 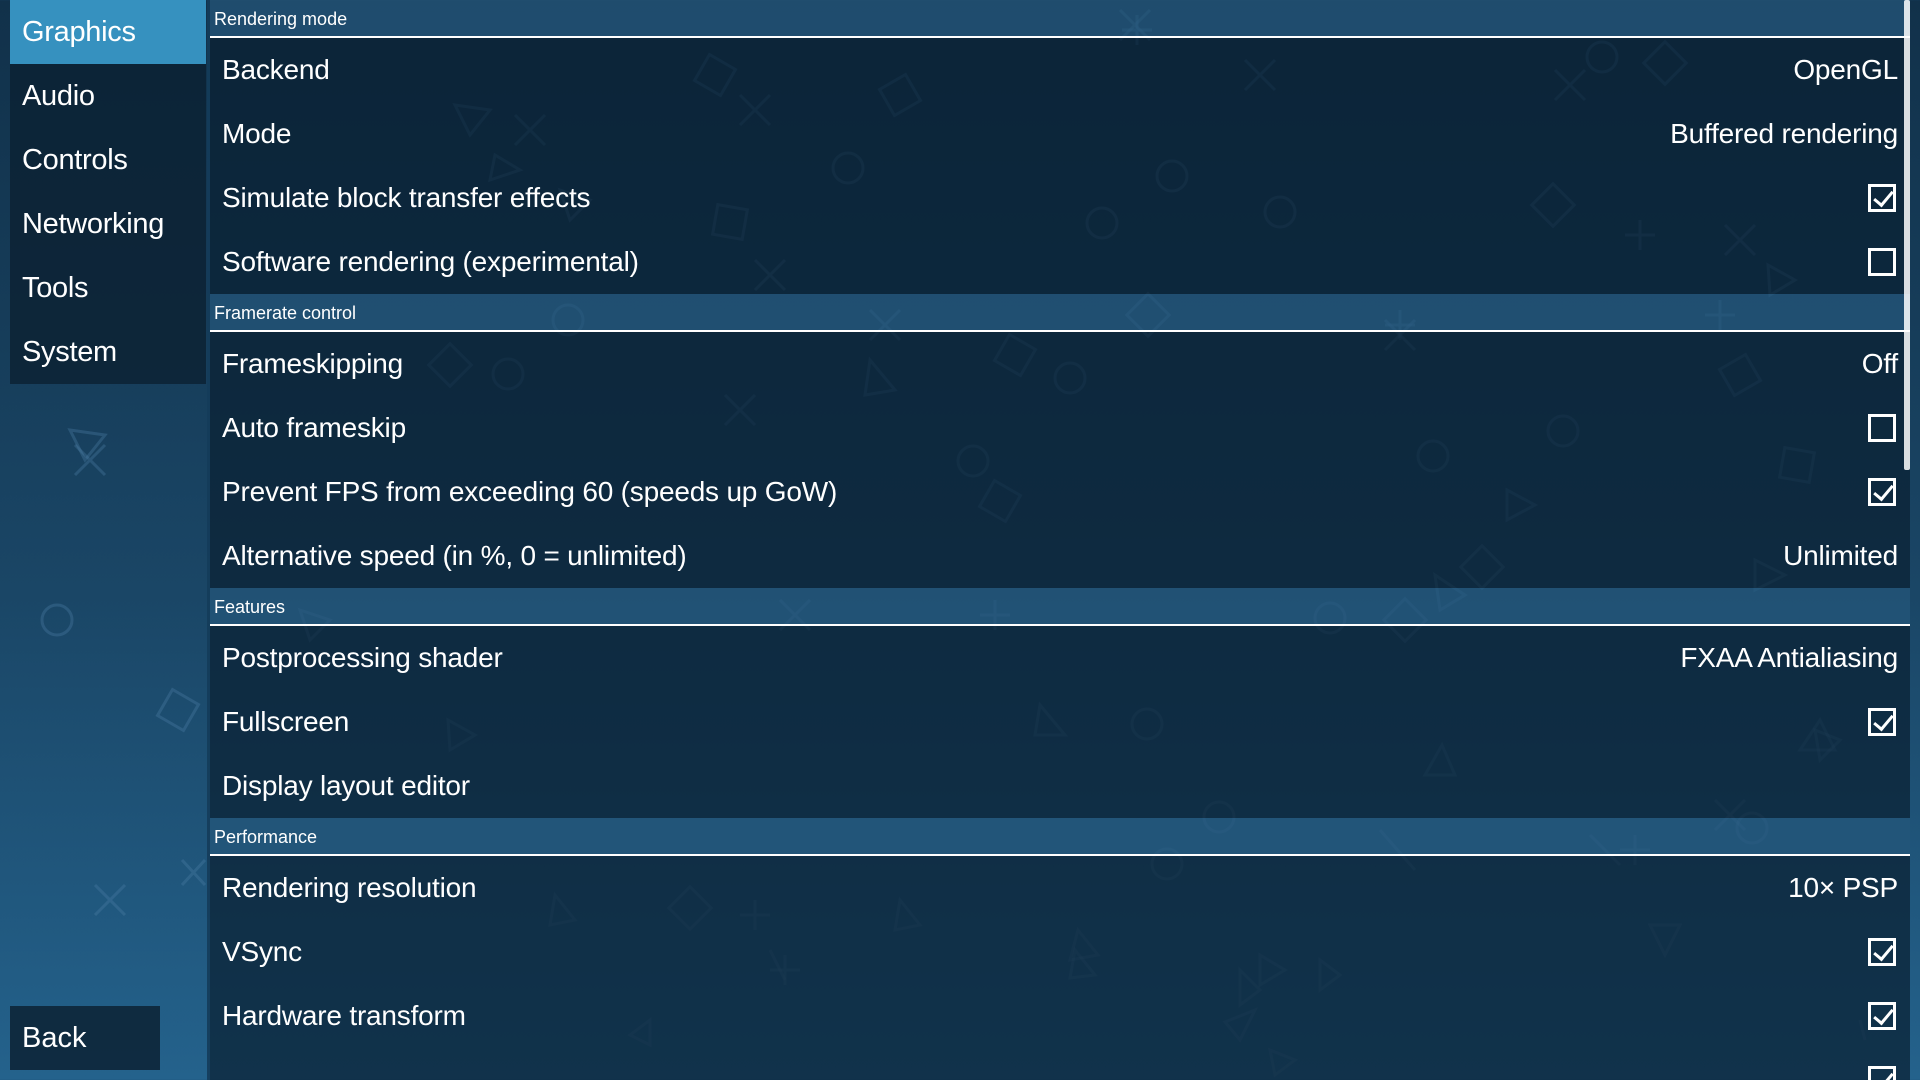 I want to click on setting-label: Mode, so click(x=257, y=133).